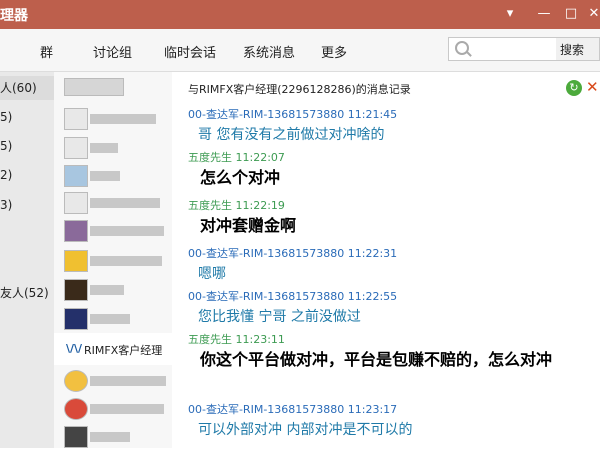 The image size is (600, 450). I want to click on window-title: 理器, so click(14, 16).